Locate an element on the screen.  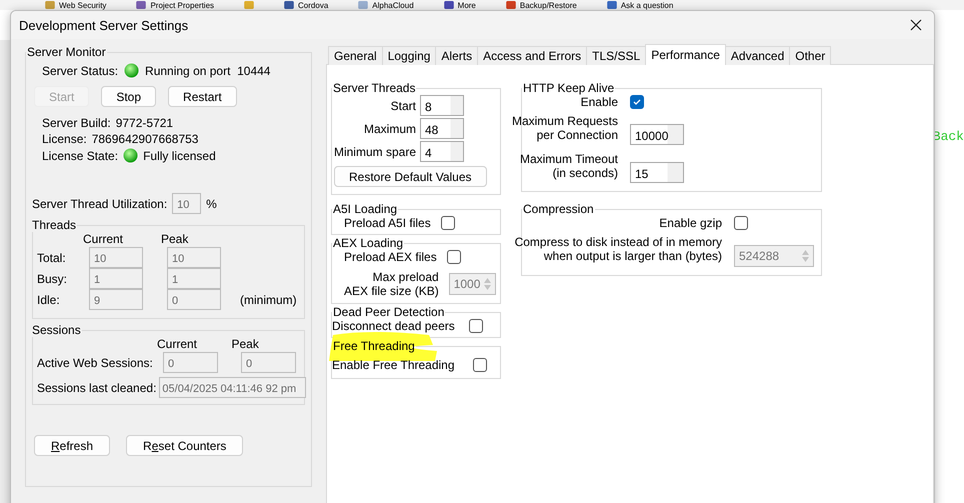
label: Maximum is located at coordinates (389, 129).